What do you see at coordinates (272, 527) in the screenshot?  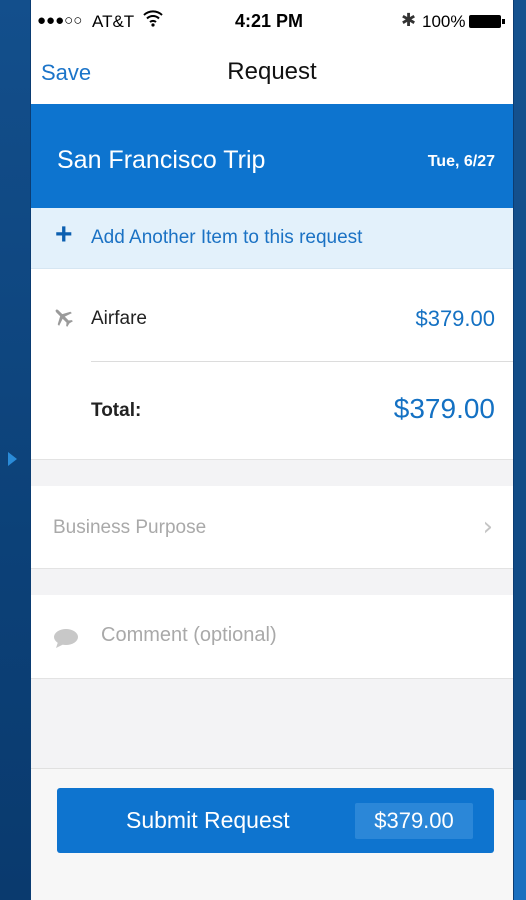 I see `business-purpose-field: Business Purpose ›` at bounding box center [272, 527].